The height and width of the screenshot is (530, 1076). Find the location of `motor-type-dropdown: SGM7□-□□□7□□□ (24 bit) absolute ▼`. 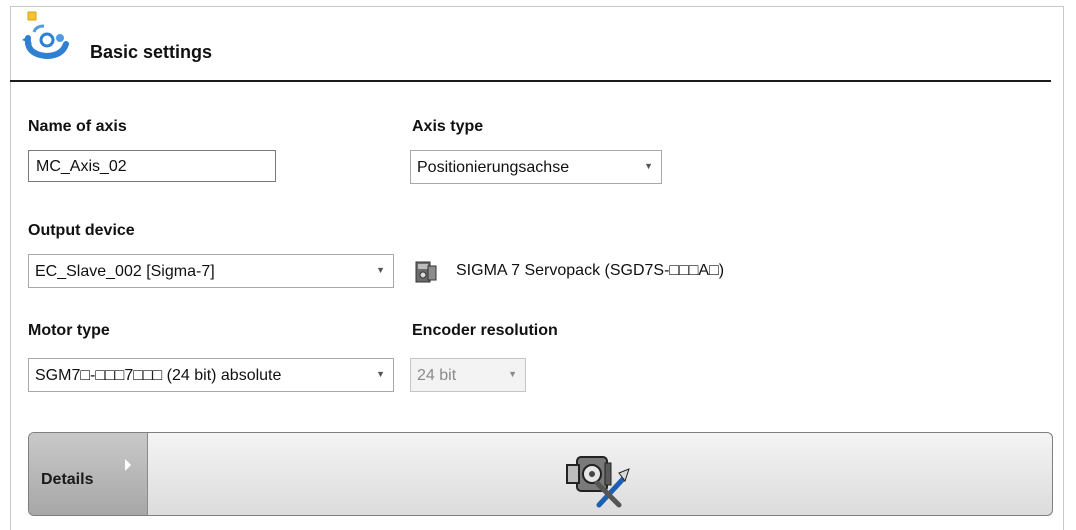

motor-type-dropdown: SGM7□-□□□7□□□ (24 bit) absolute ▼ is located at coordinates (211, 375).